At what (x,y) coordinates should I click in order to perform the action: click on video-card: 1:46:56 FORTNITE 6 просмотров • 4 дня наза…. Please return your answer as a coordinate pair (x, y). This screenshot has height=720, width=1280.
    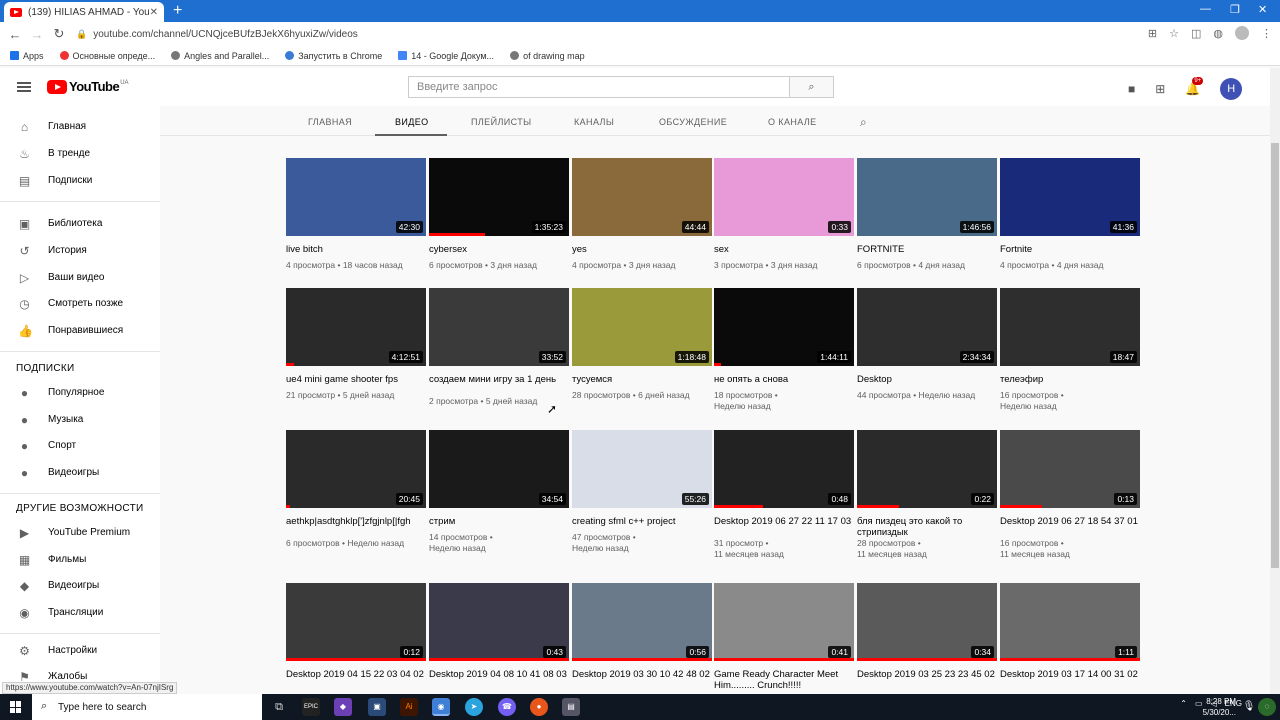
    Looking at the image, I should click on (927, 218).